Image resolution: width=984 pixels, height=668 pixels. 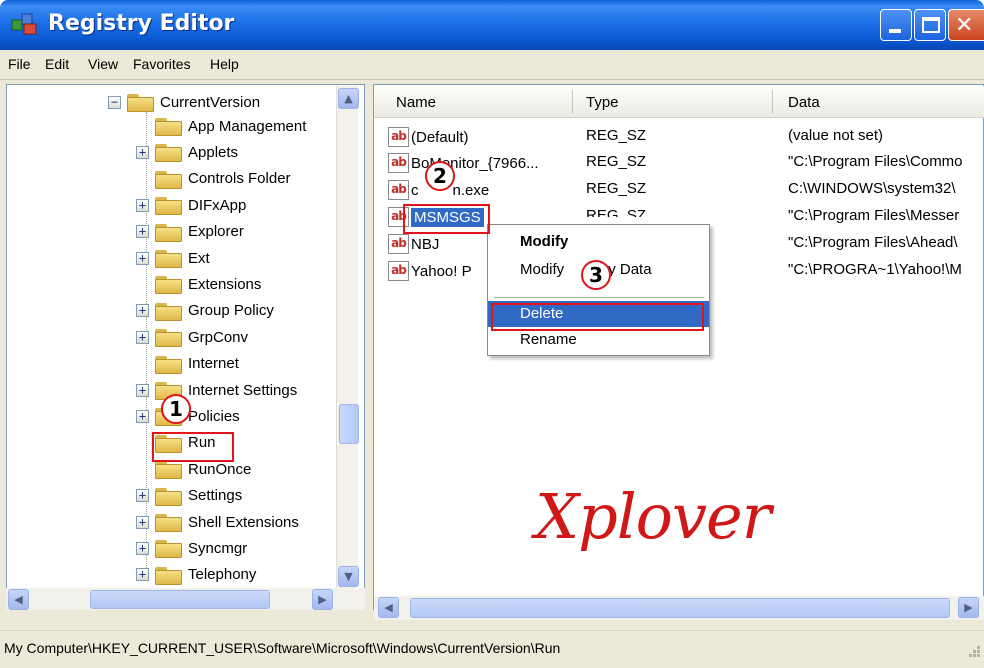 I want to click on tree-item-label: Group Policy, so click(x=231, y=311).